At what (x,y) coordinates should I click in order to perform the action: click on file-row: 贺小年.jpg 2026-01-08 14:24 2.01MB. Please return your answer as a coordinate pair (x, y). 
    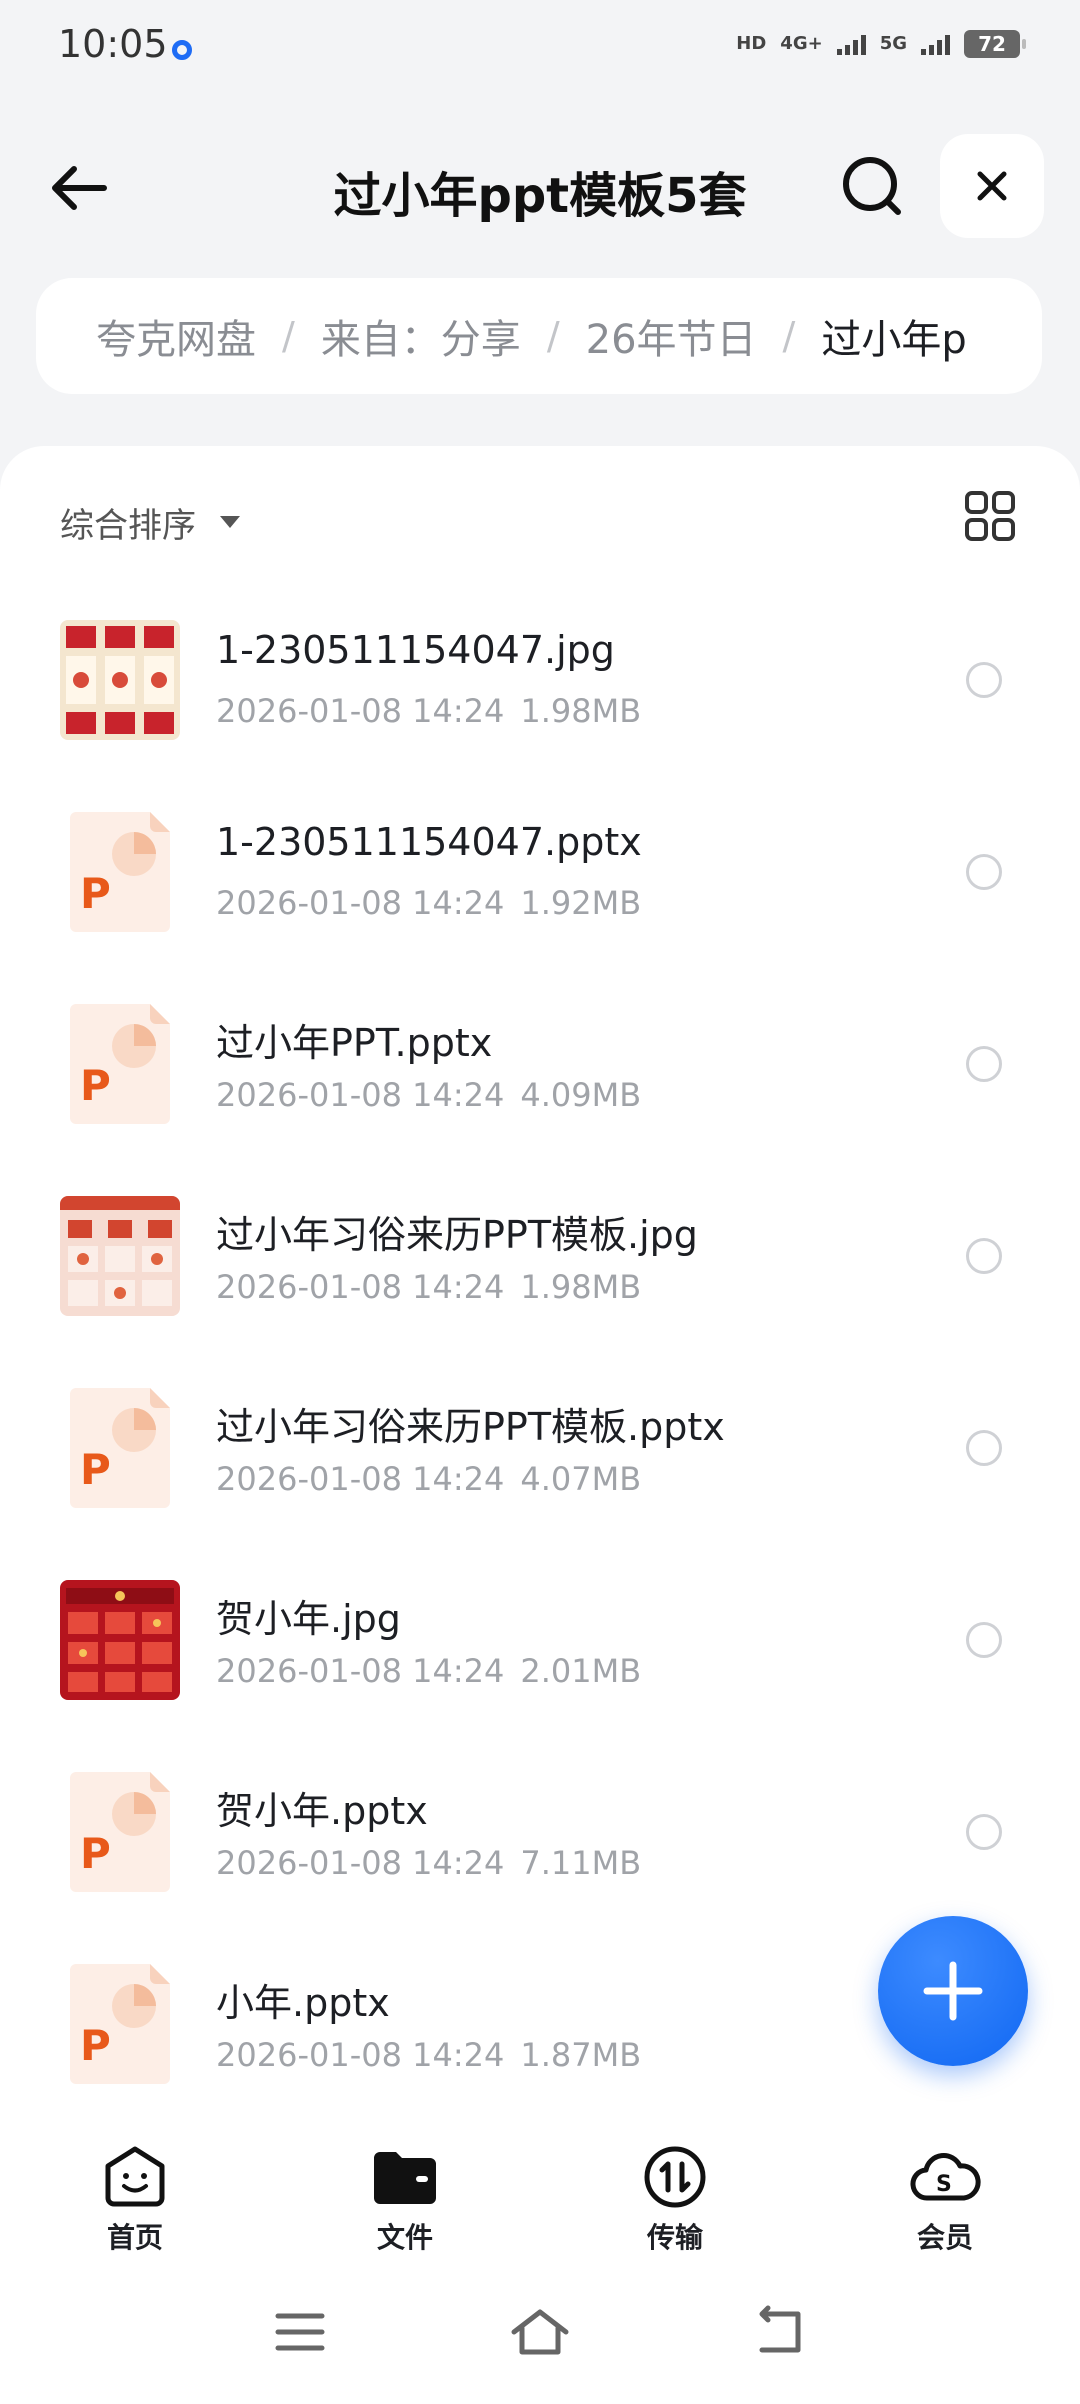
    Looking at the image, I should click on (540, 1648).